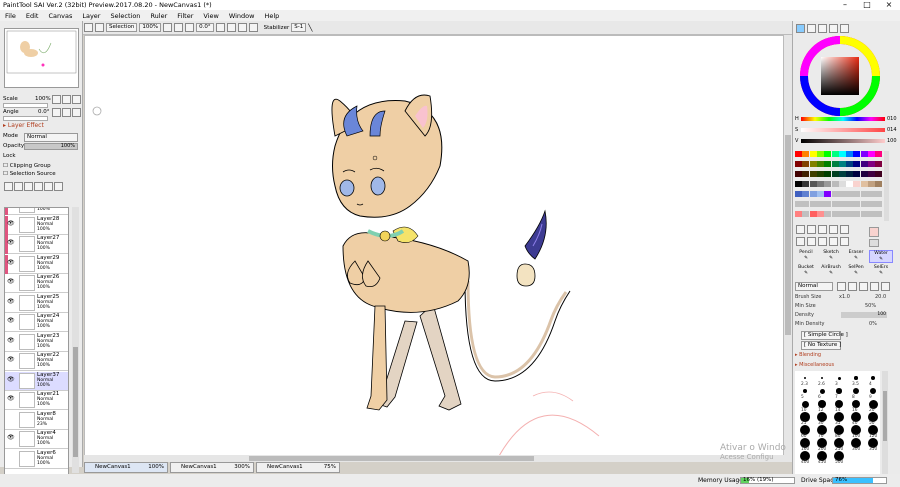  What do you see at coordinates (843, 141) in the screenshot?
I see `v-slider` at bounding box center [843, 141].